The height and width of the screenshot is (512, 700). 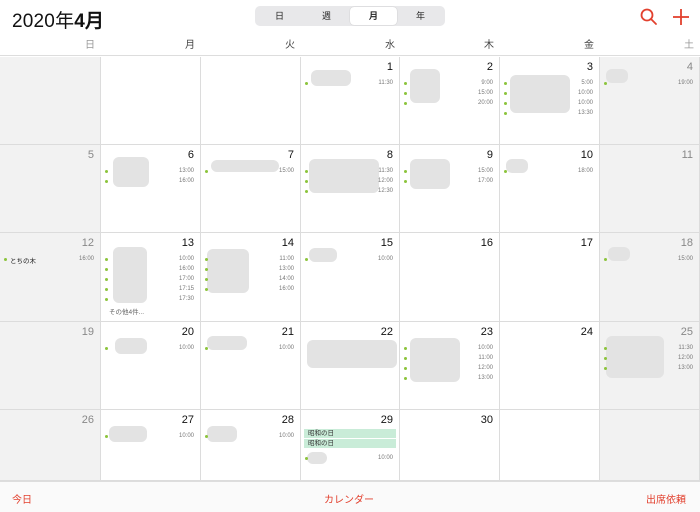 I want to click on day-cell: 17, so click(x=550, y=277).